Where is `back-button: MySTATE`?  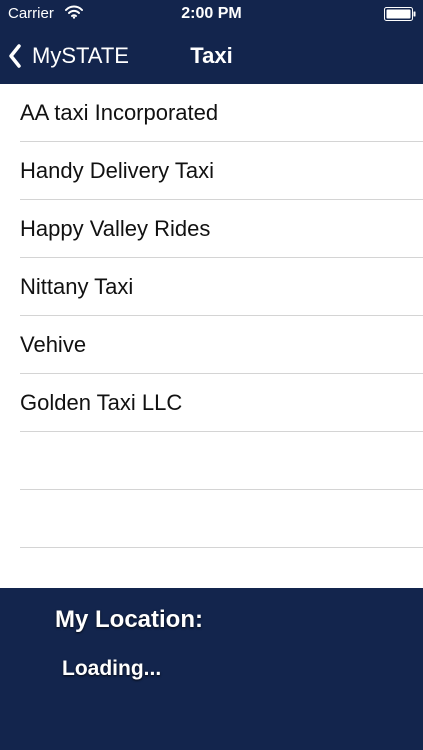 back-button: MySTATE is located at coordinates (68, 56).